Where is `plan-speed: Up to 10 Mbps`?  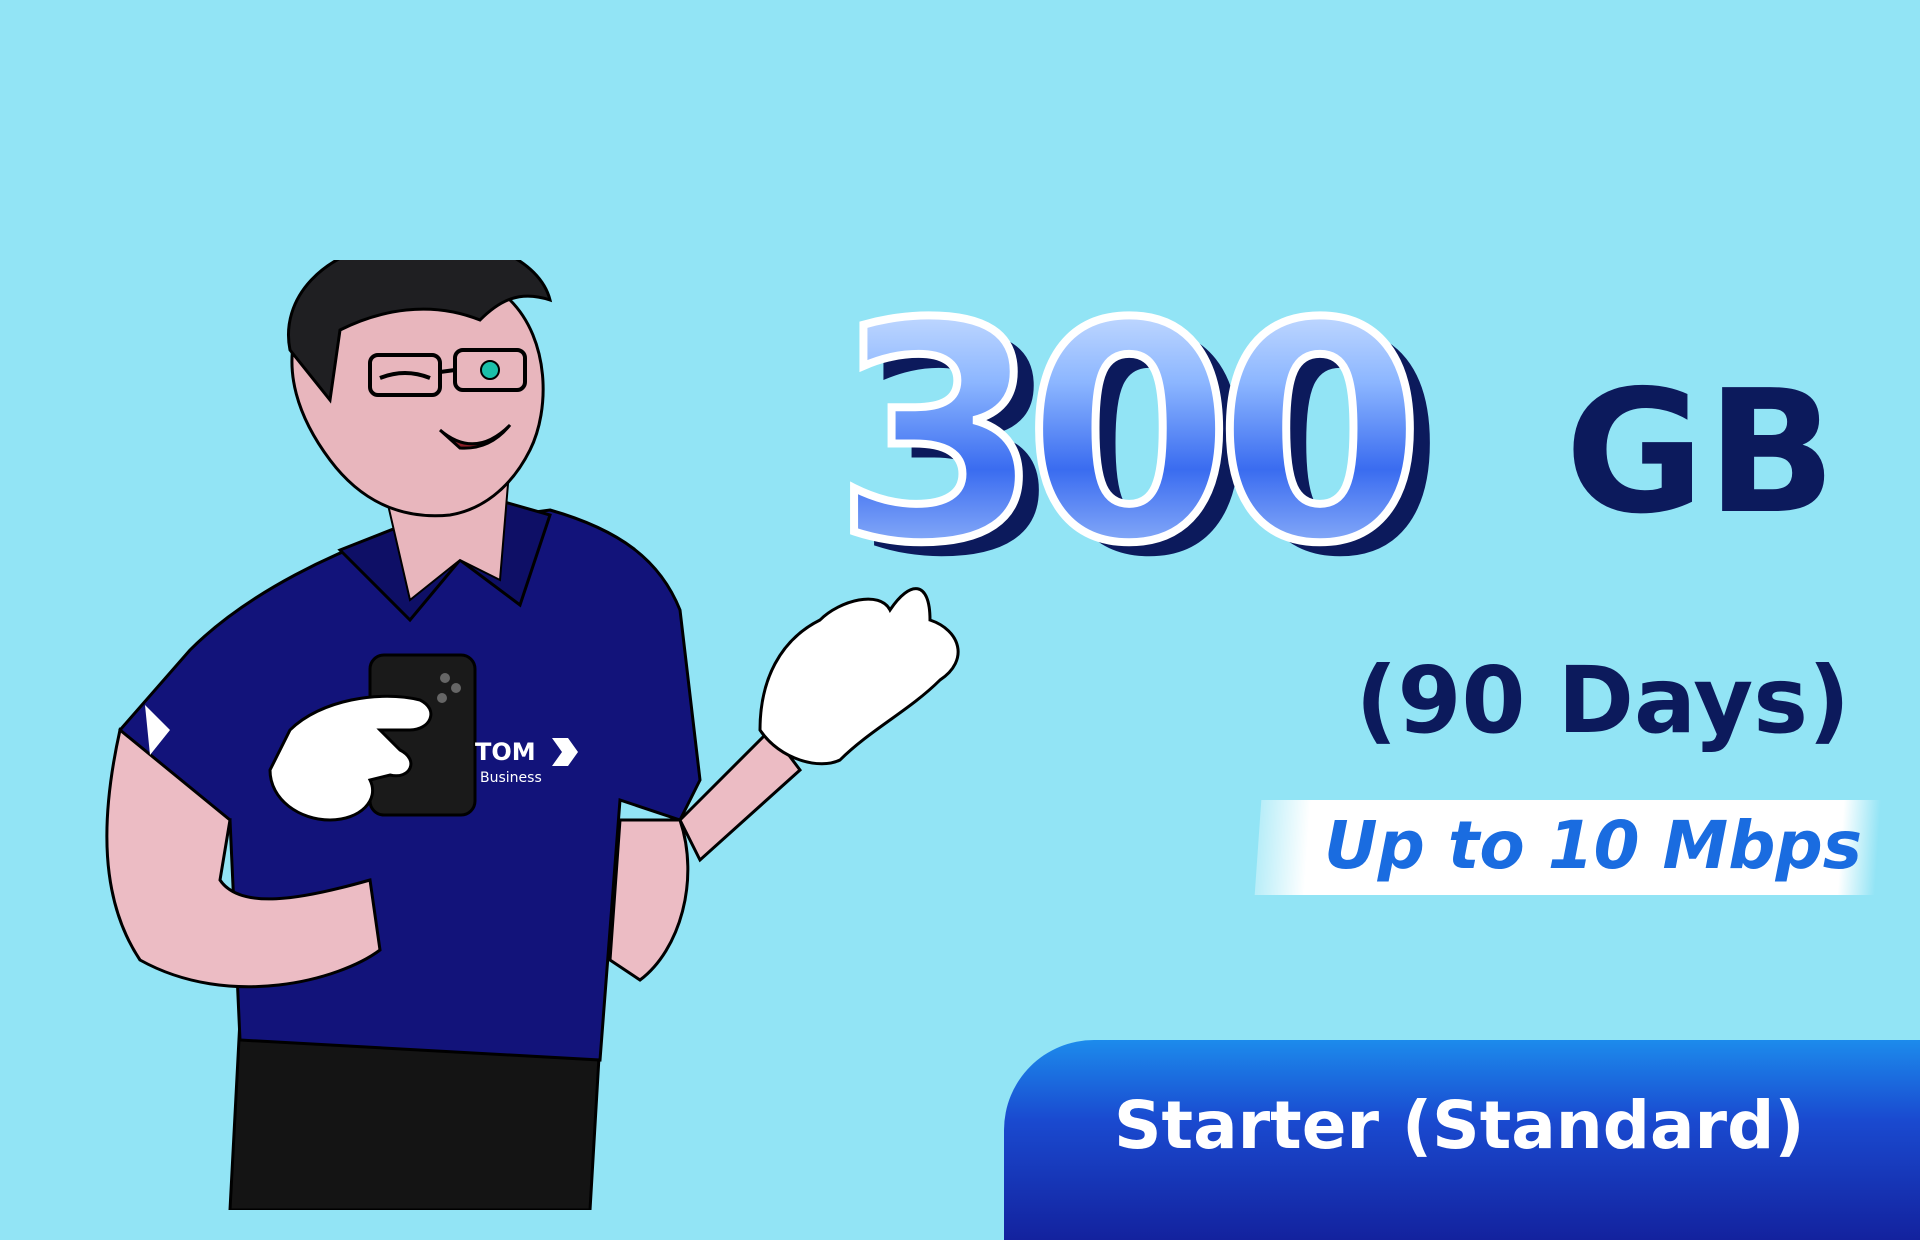 plan-speed: Up to 10 Mbps is located at coordinates (1593, 845).